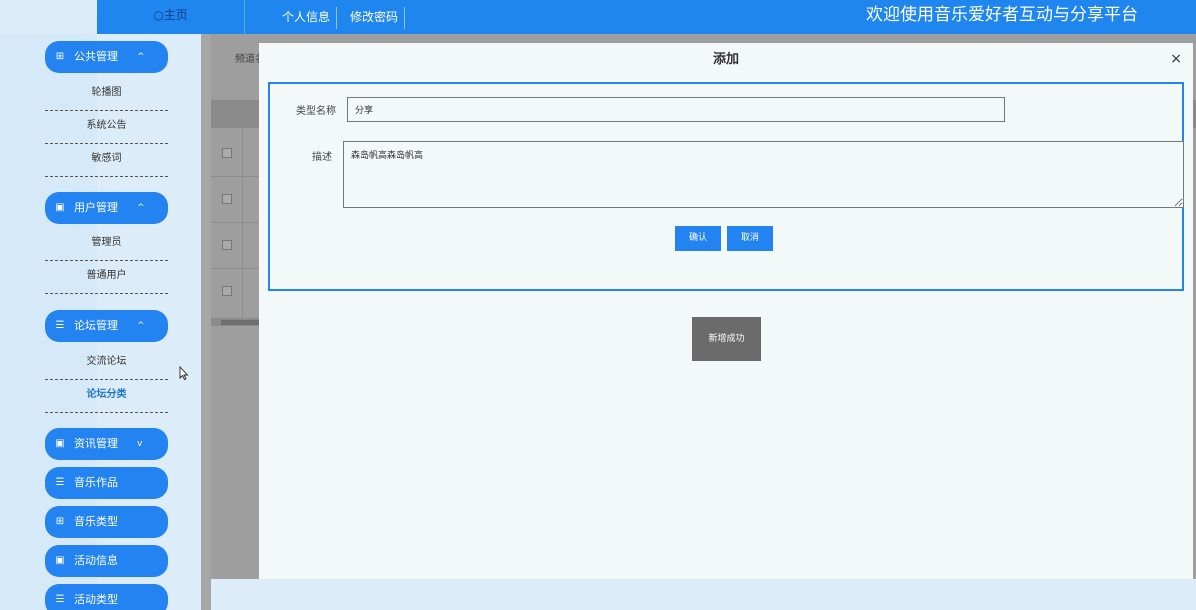  Describe the element at coordinates (1002, 15) in the screenshot. I see `welcome-title: 欢迎使用音乐爱好者互动与分享平台` at that location.